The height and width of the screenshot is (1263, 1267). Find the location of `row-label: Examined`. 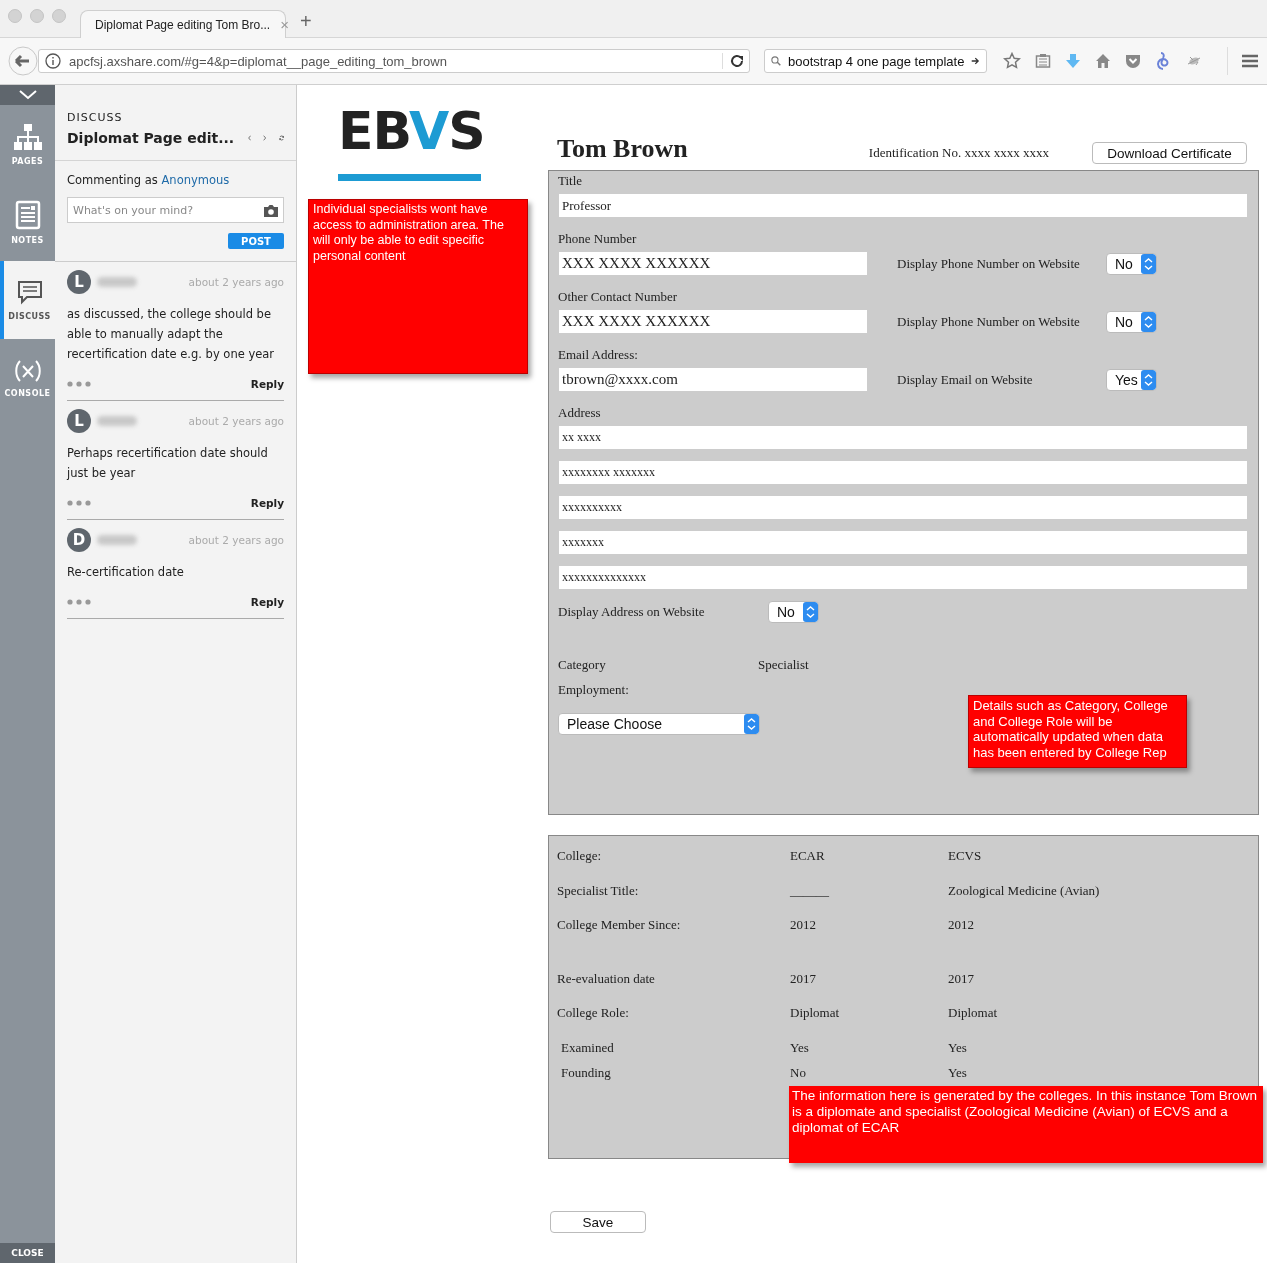

row-label: Examined is located at coordinates (588, 1048).